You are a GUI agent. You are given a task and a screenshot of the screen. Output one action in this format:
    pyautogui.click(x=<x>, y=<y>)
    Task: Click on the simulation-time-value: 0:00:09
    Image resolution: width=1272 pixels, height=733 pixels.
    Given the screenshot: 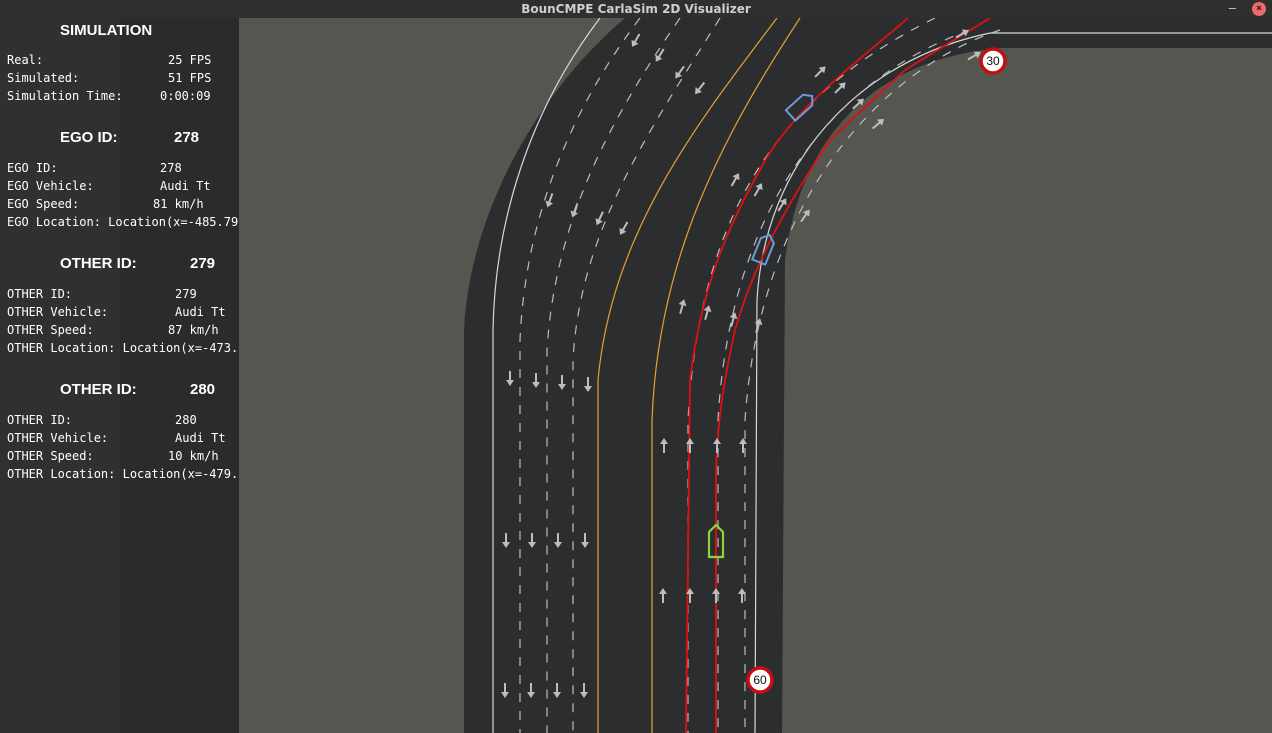 What is the action you would take?
    pyautogui.click(x=185, y=96)
    